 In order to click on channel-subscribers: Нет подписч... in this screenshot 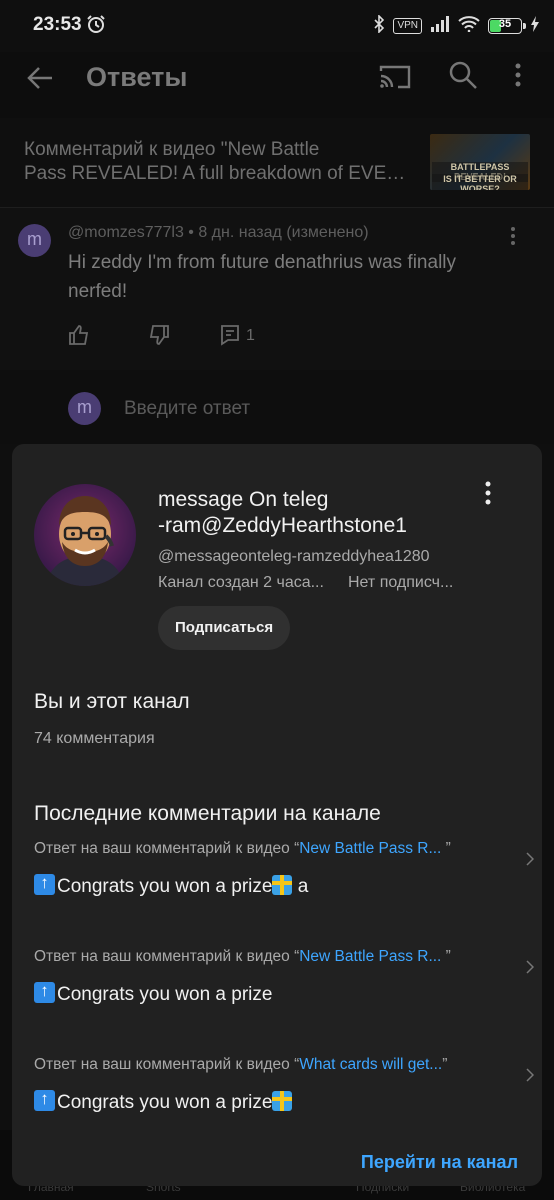, I will do `click(401, 582)`.